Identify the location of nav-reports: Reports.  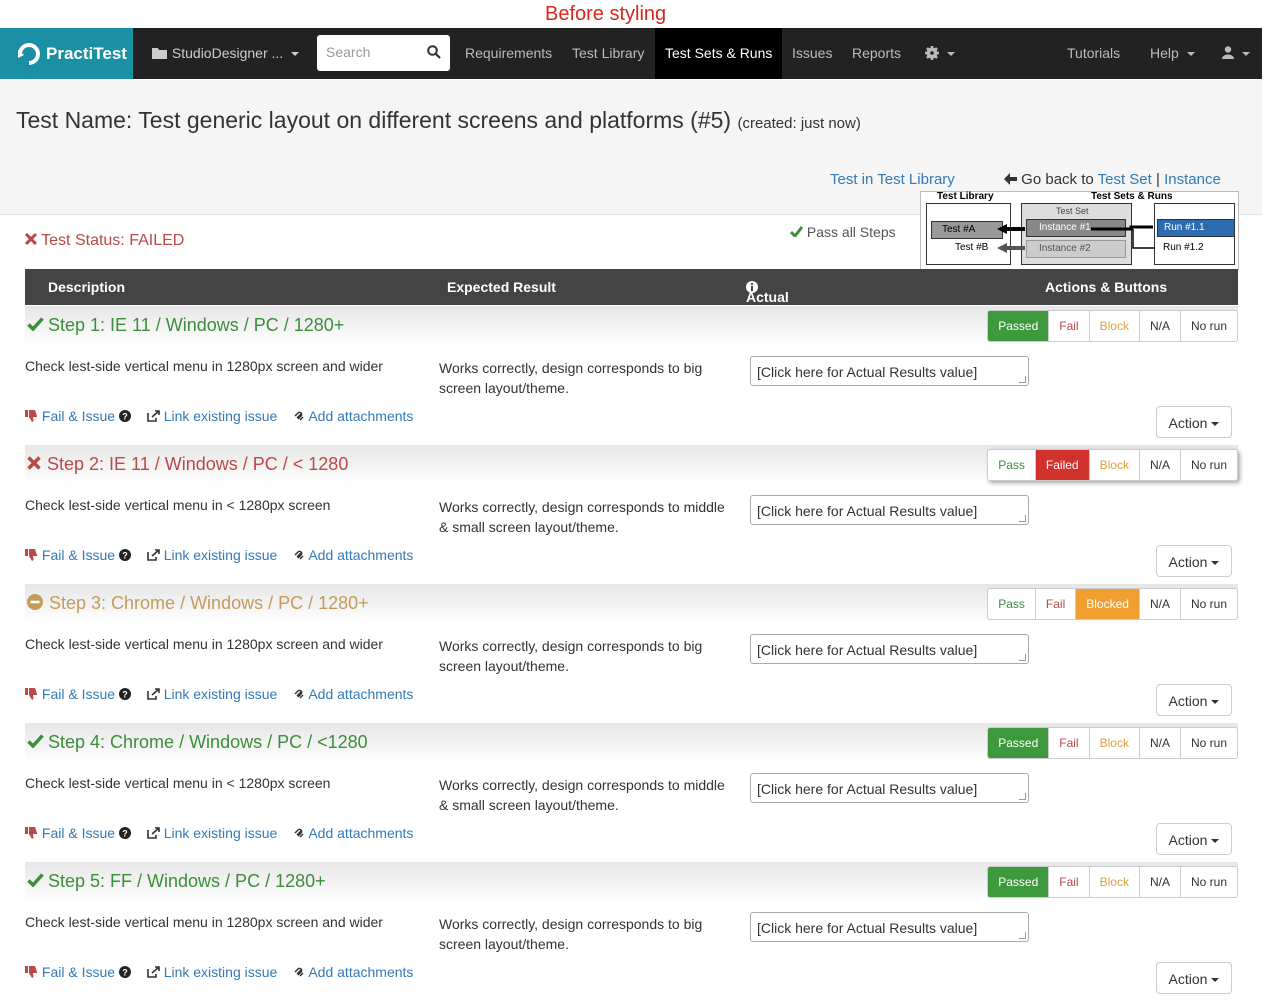
(876, 53).